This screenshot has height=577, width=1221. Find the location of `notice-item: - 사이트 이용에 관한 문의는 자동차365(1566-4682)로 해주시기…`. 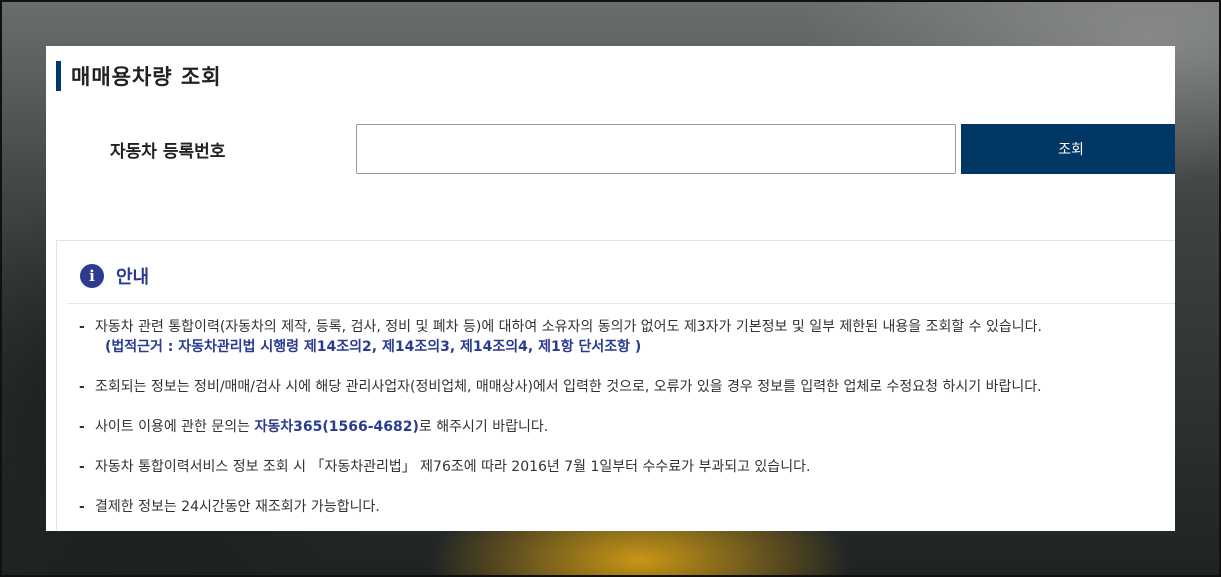

notice-item: - 사이트 이용에 관한 문의는 자동차365(1566-4682)로 해주시기… is located at coordinates (627, 427).